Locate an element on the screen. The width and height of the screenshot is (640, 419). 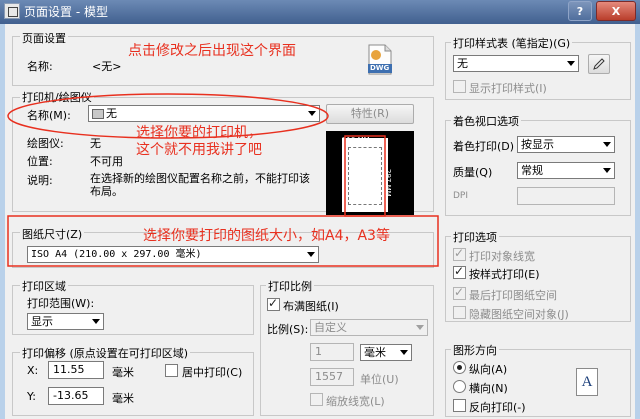
printer-highlight-ellipse is located at coordinates (168, 116).